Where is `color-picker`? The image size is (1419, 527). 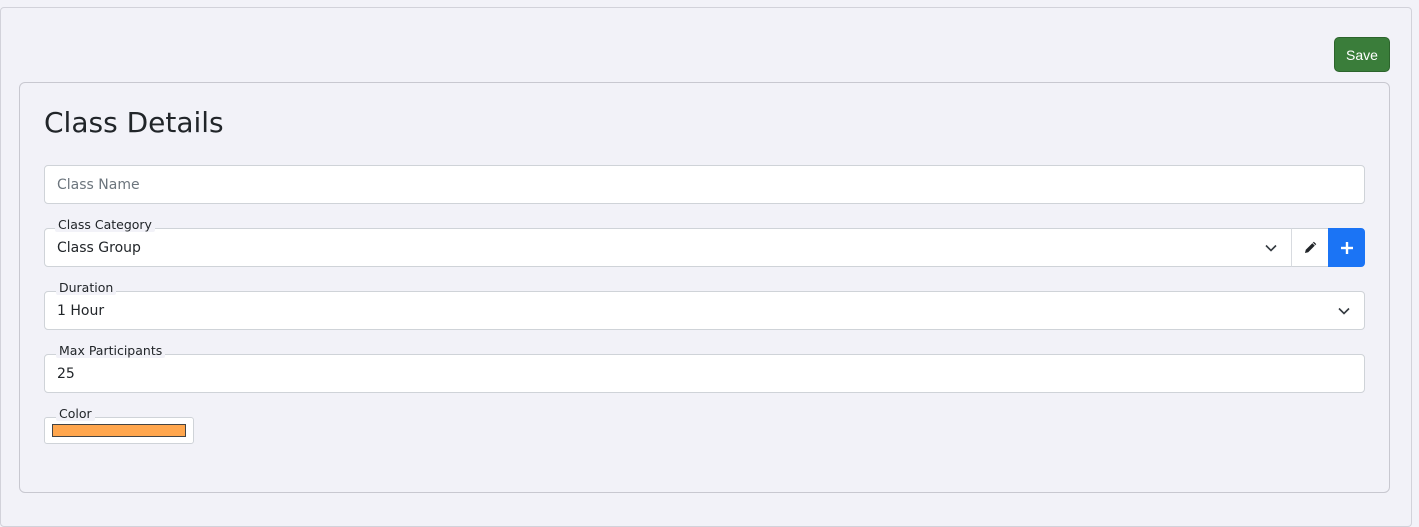
color-picker is located at coordinates (119, 430).